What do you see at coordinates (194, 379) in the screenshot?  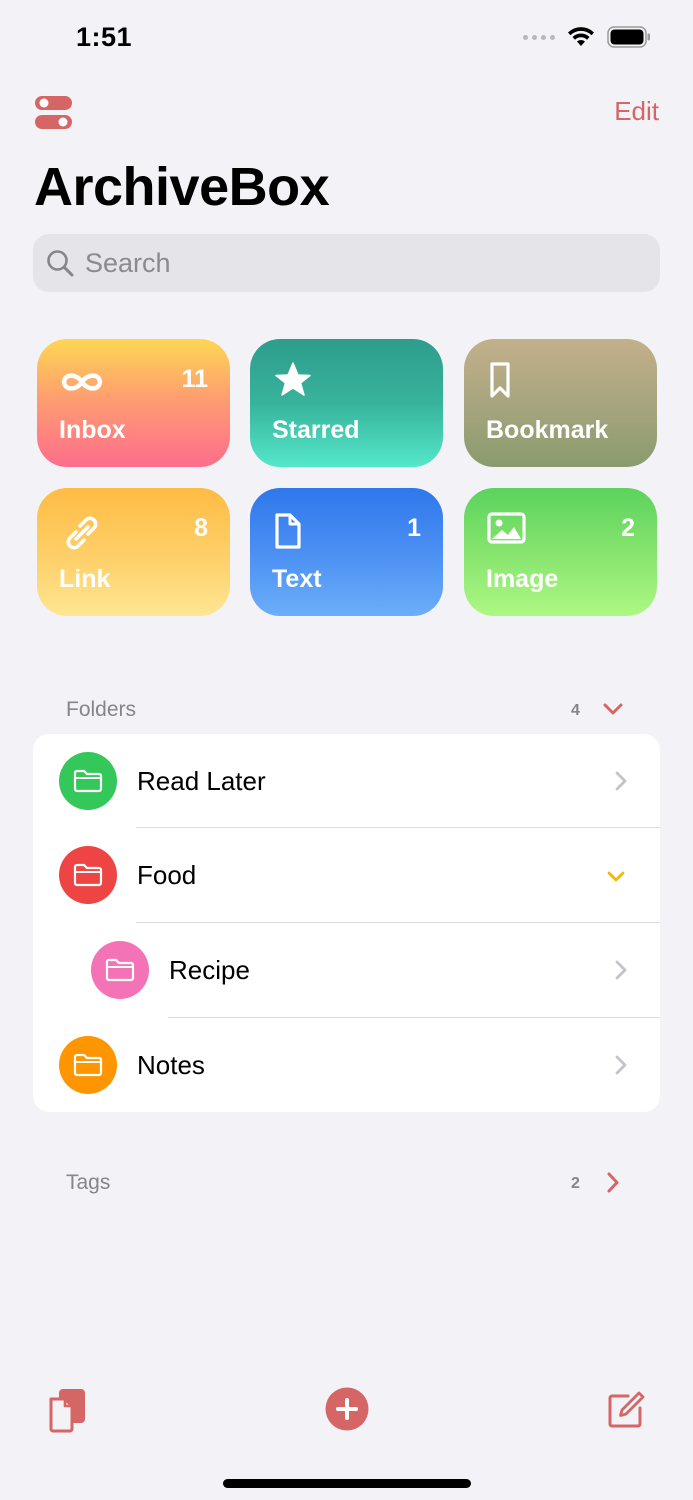 I see `category-count: 11` at bounding box center [194, 379].